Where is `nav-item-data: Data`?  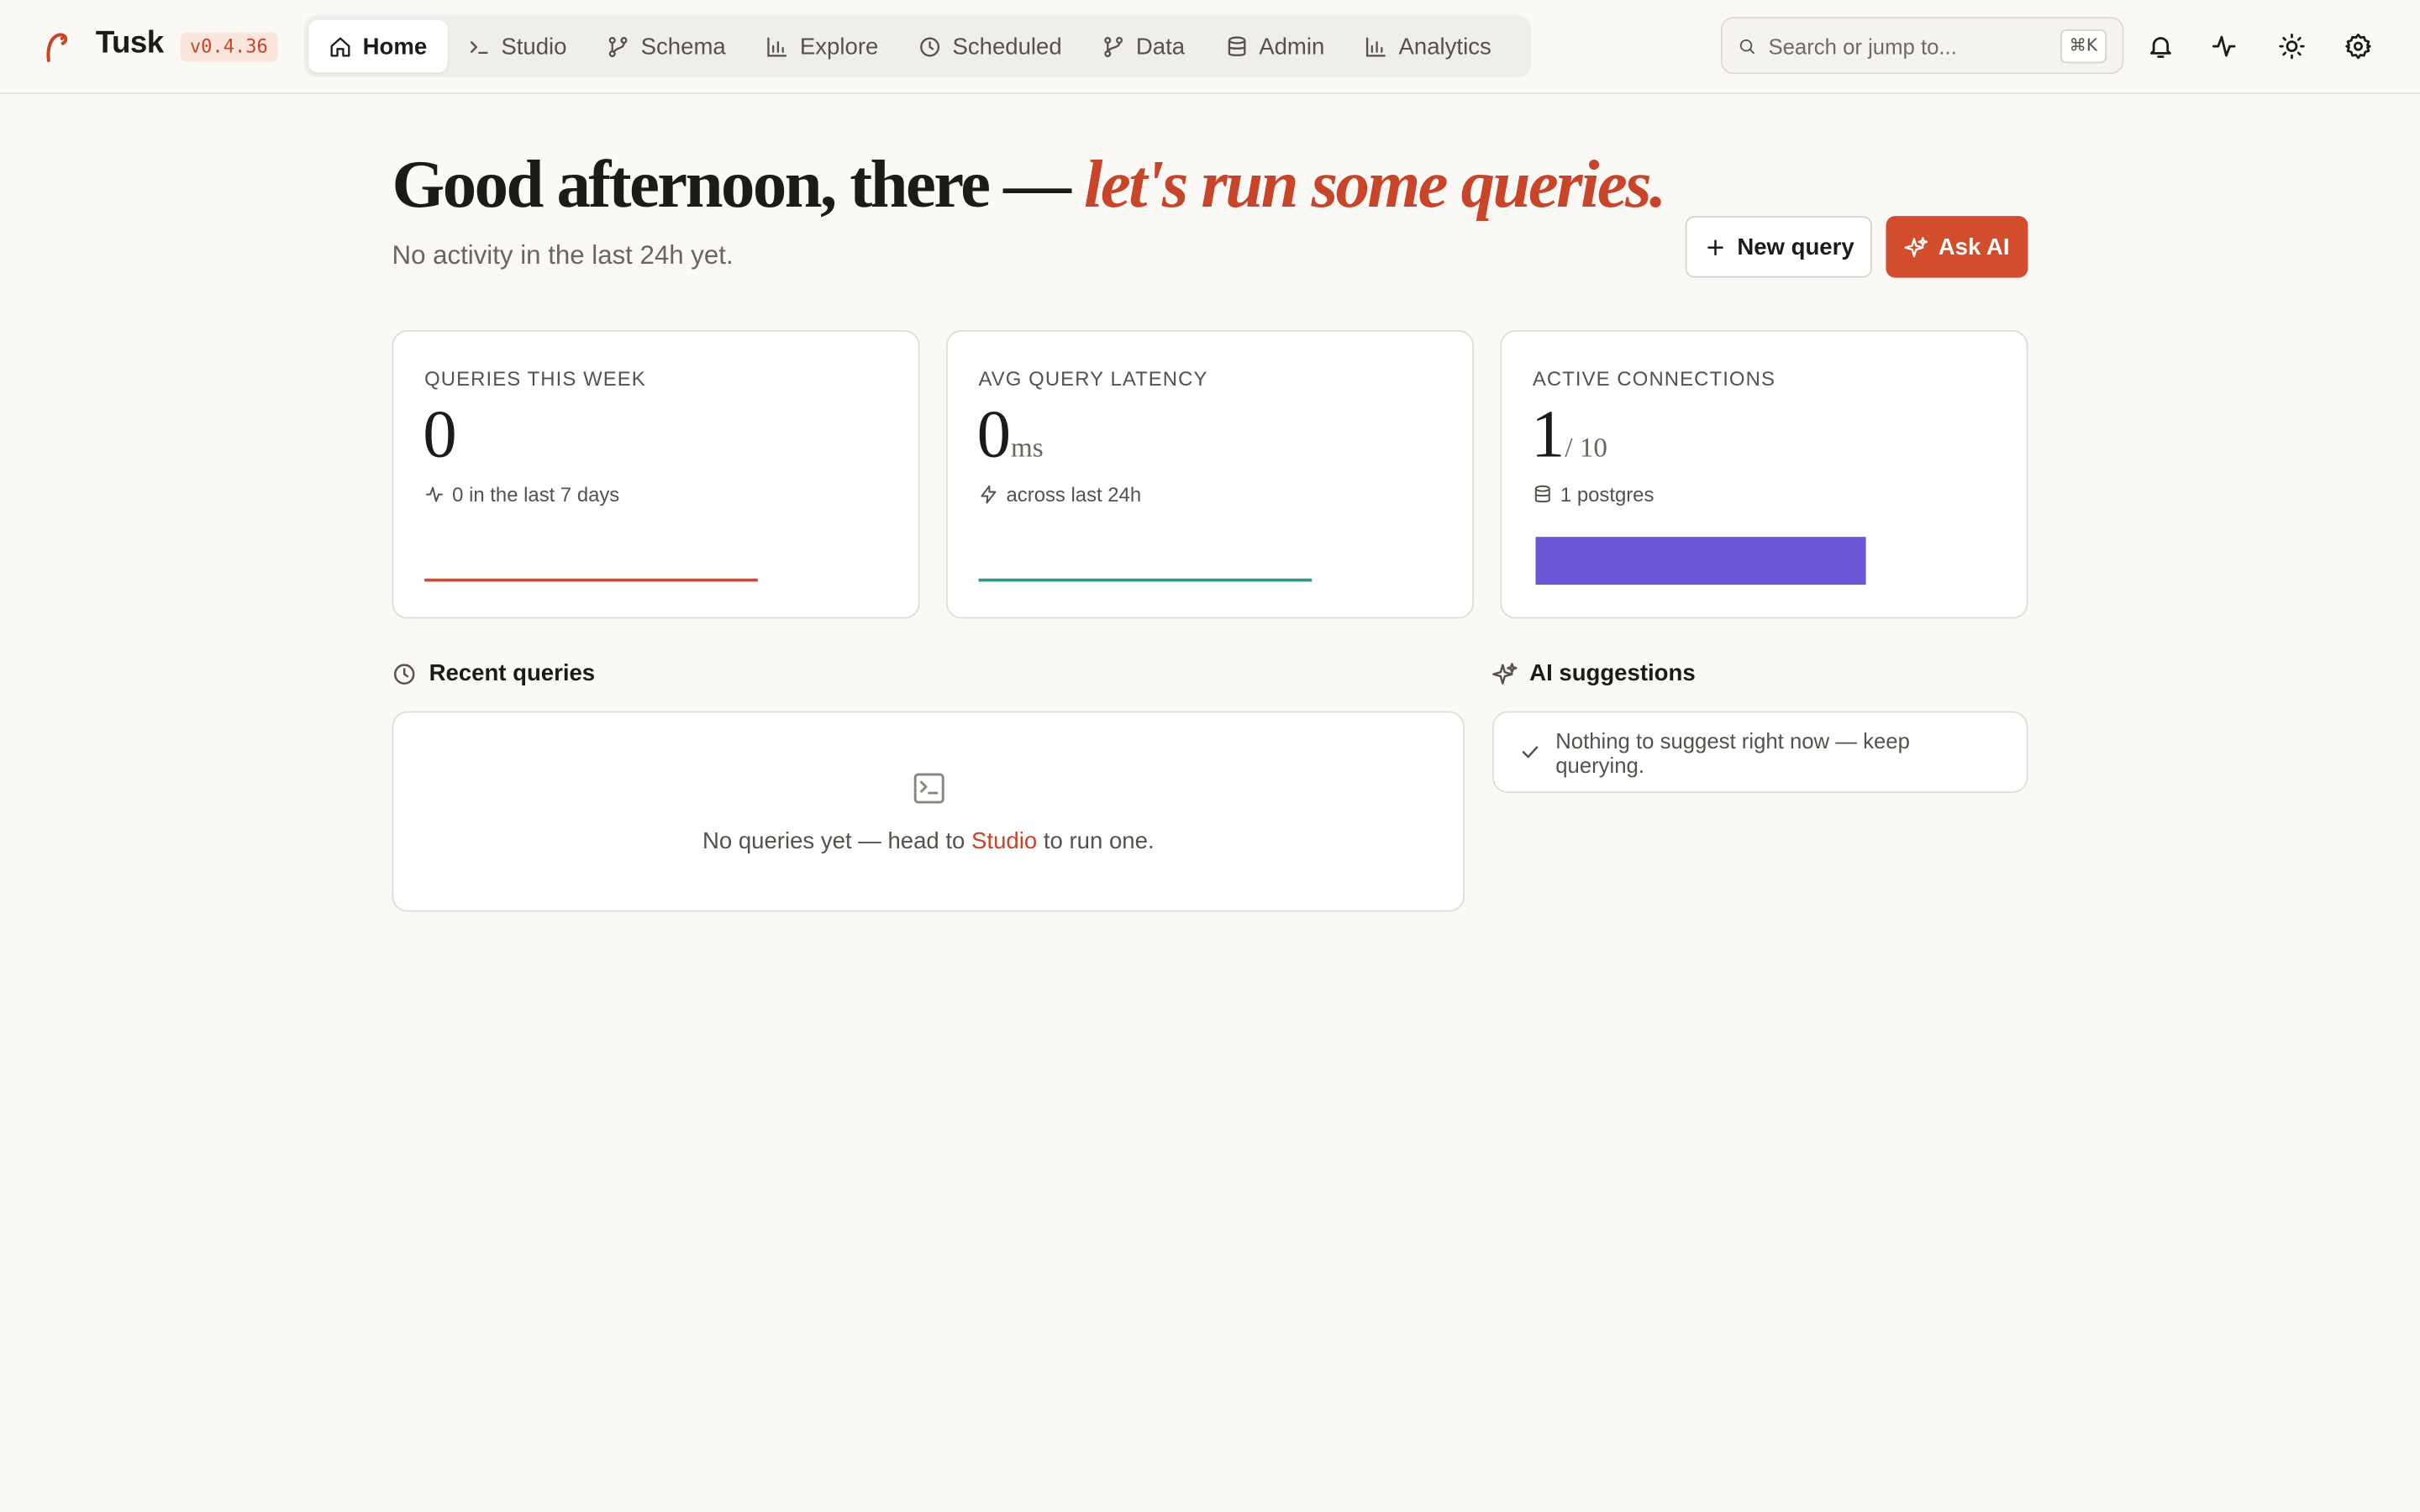
nav-item-data: Data is located at coordinates (1143, 46).